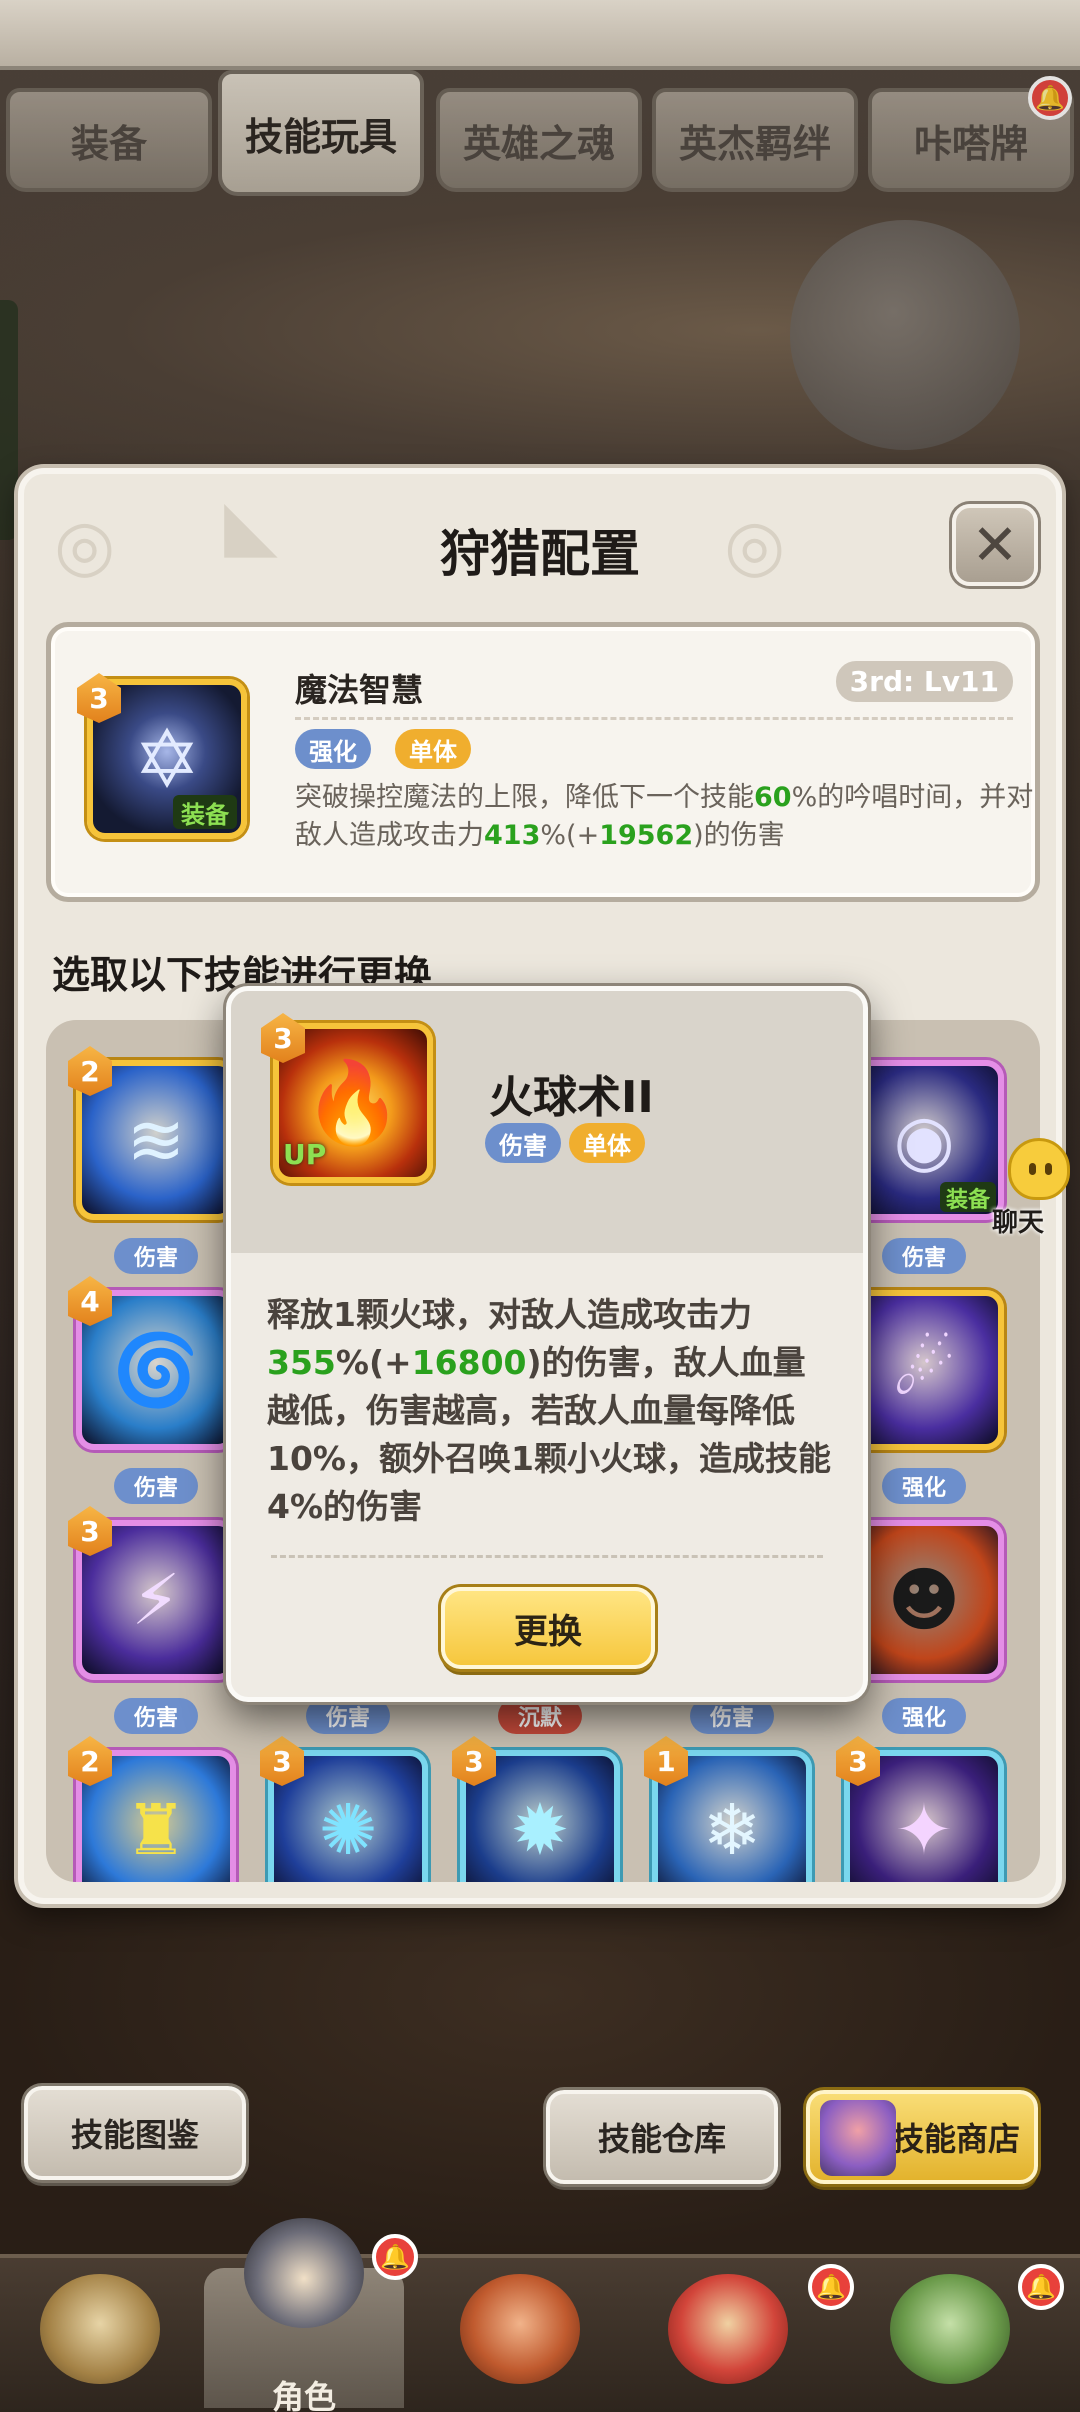  I want to click on tag-damage: 伤害, so click(523, 1143).